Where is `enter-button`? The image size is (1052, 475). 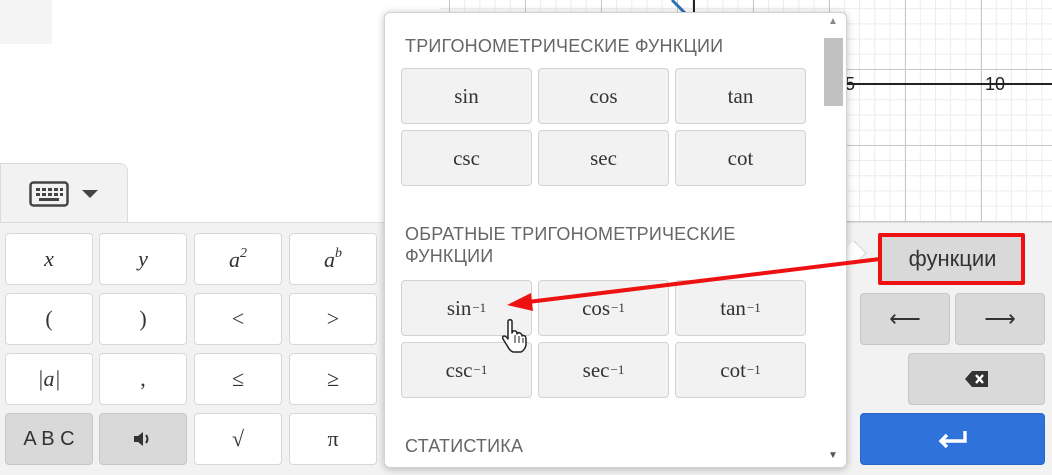
enter-button is located at coordinates (952, 439).